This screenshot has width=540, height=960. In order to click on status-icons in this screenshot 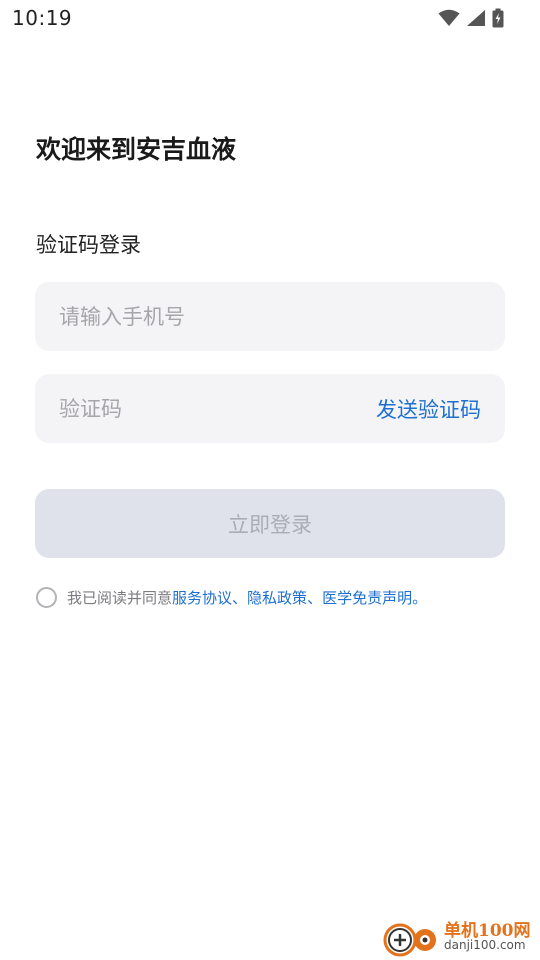, I will do `click(471, 18)`.